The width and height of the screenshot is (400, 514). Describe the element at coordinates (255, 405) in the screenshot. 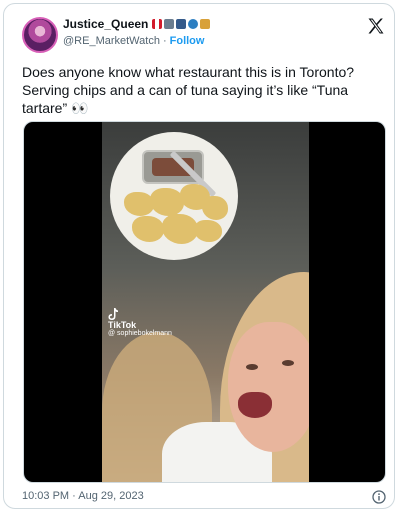

I see `open-mouth` at that location.